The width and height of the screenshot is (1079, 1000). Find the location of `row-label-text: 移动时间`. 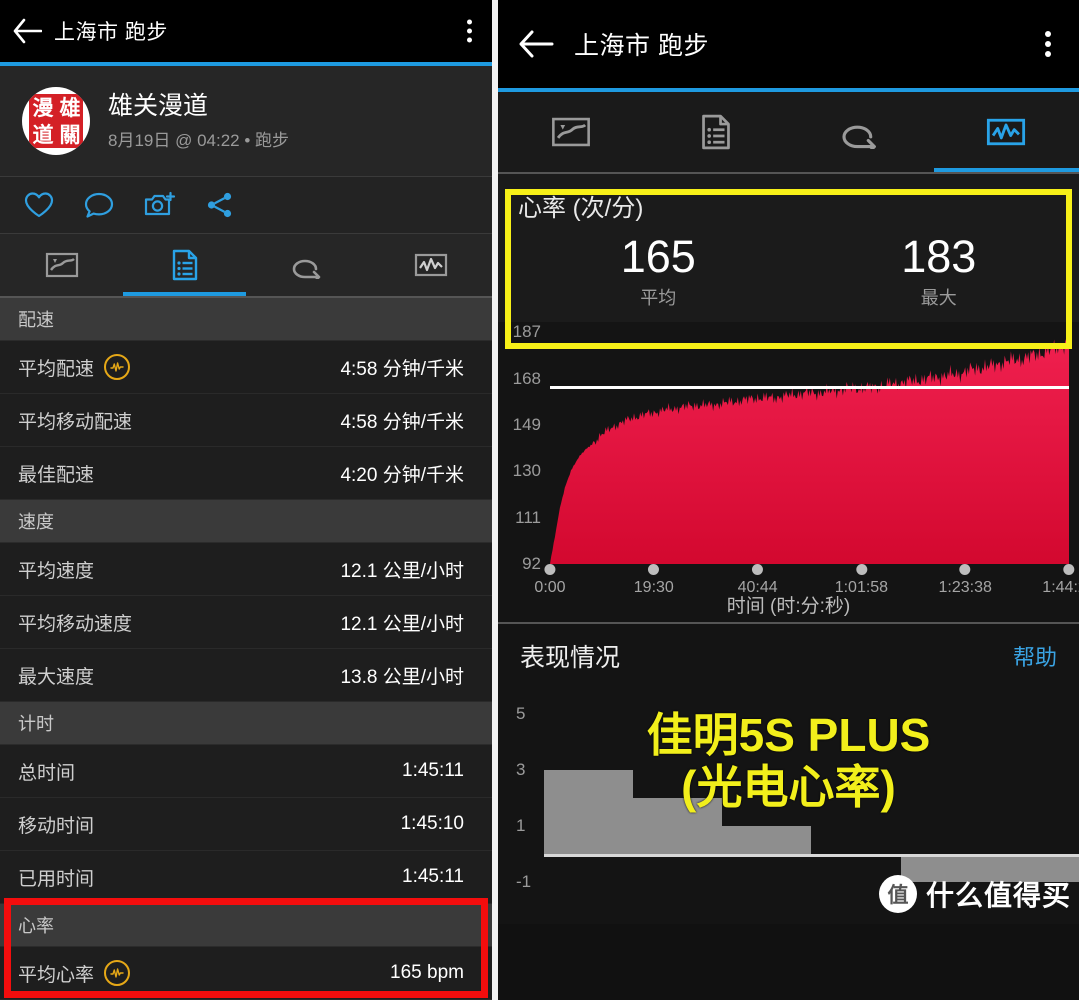

row-label-text: 移动时间 is located at coordinates (56, 826).